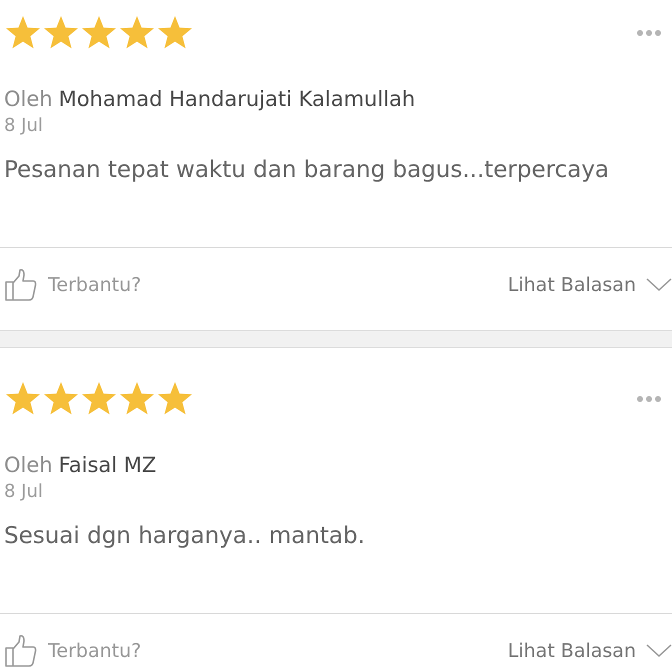  Describe the element at coordinates (107, 465) in the screenshot. I see `reviewer-name: Faisal MZ` at that location.